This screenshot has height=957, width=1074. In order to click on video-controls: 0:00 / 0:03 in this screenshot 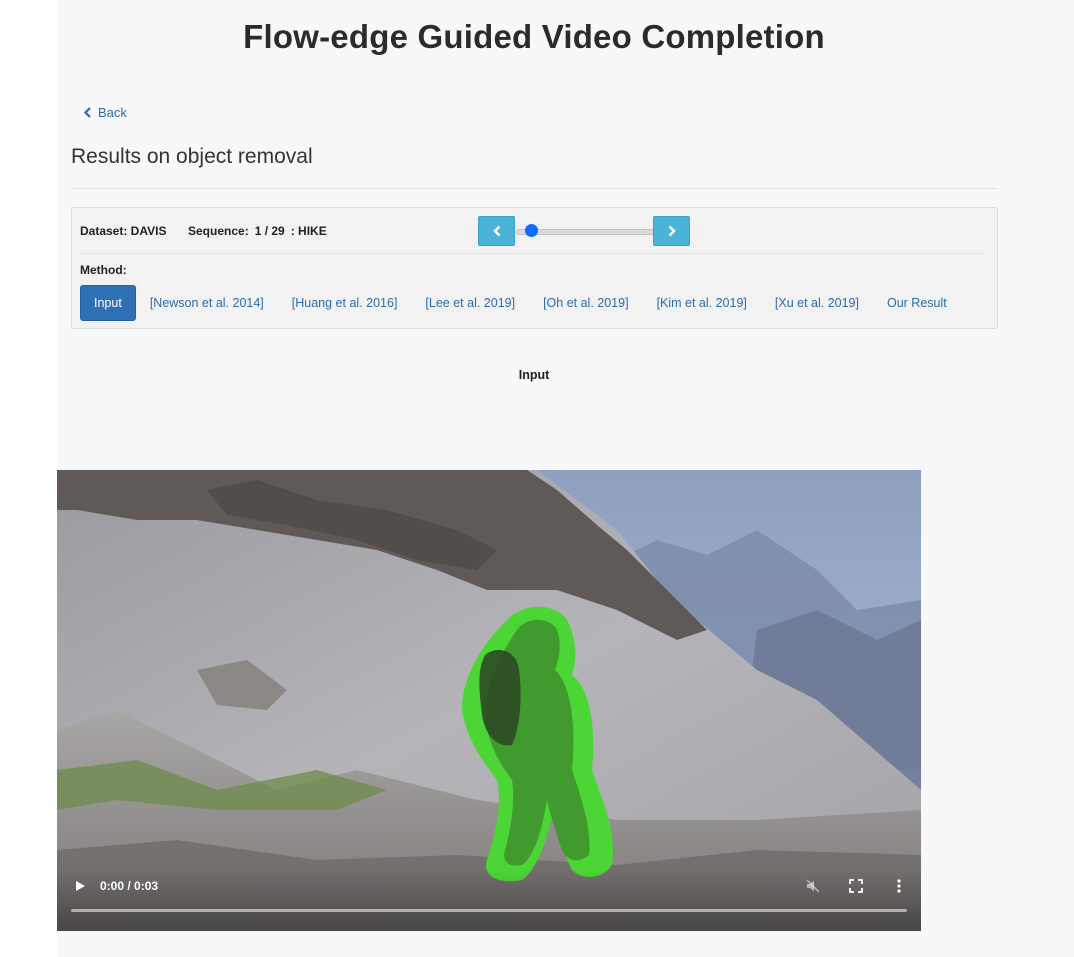, I will do `click(489, 900)`.